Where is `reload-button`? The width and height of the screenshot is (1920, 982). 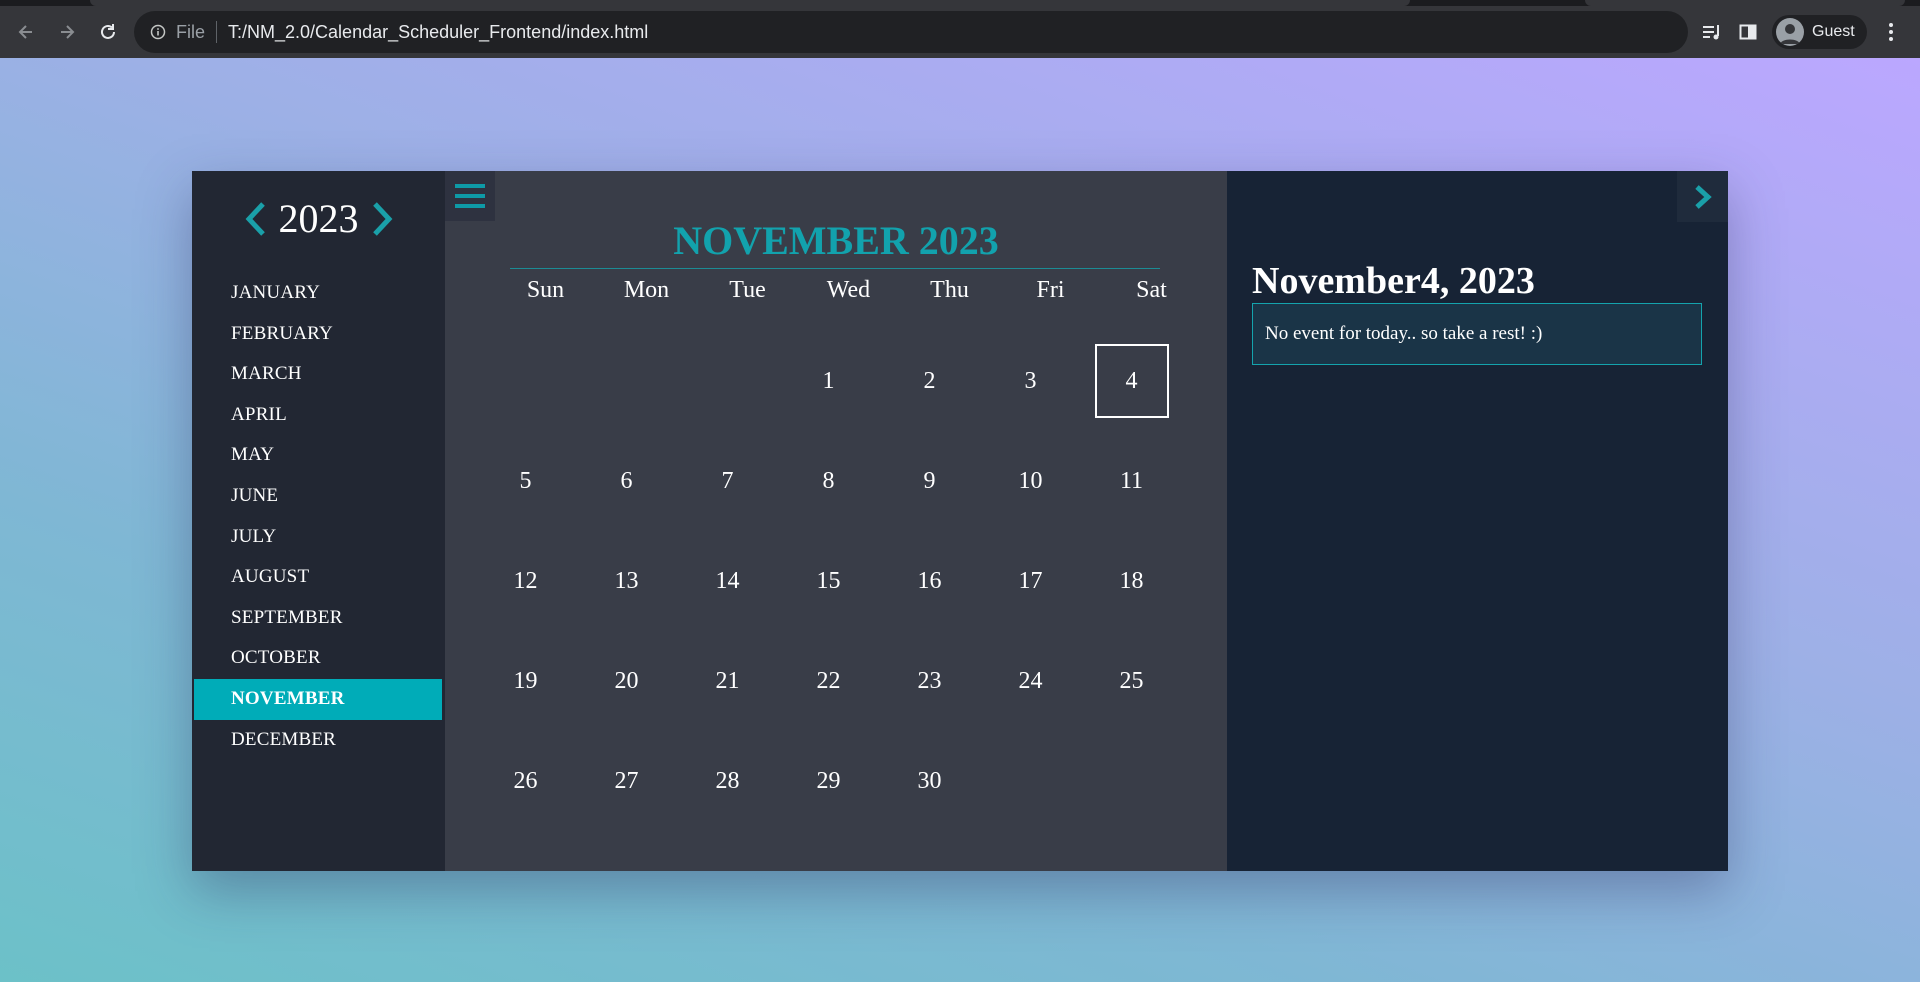 reload-button is located at coordinates (108, 32).